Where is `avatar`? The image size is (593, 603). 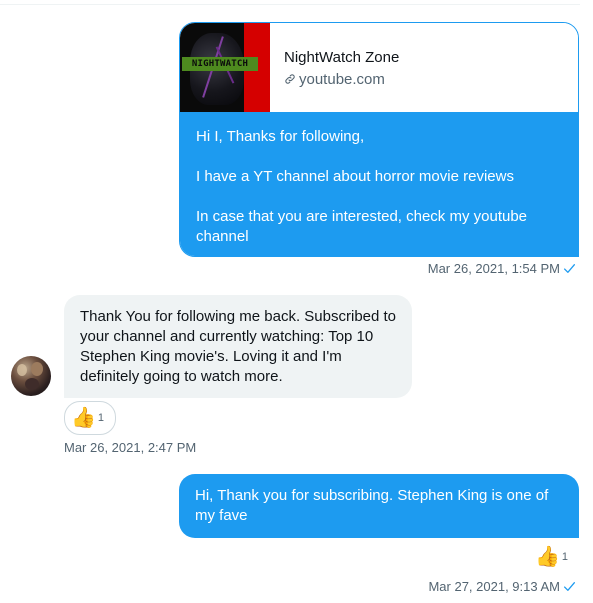
avatar is located at coordinates (31, 376).